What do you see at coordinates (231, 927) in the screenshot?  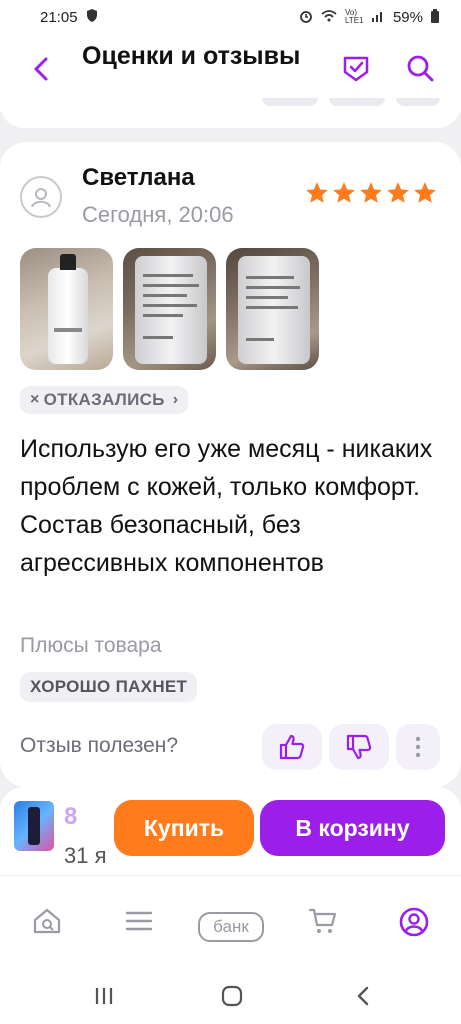 I see `tab-bank: банк` at bounding box center [231, 927].